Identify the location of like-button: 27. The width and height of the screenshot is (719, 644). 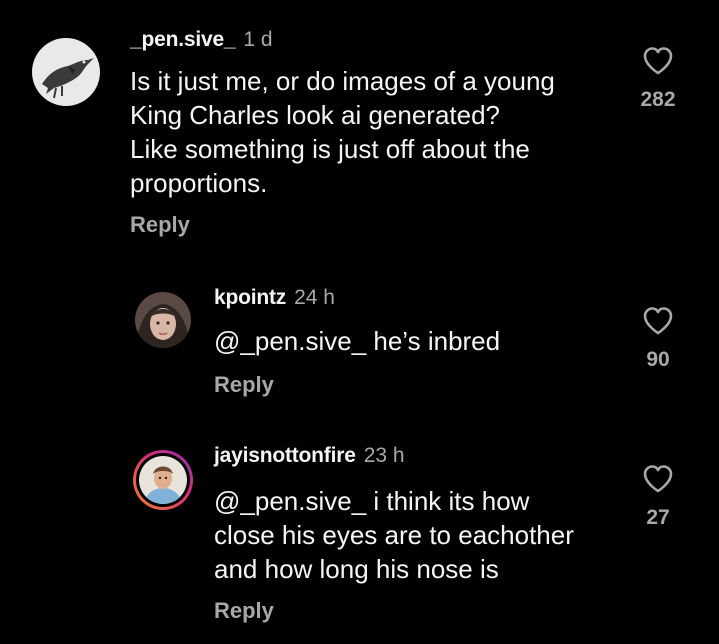
(658, 497).